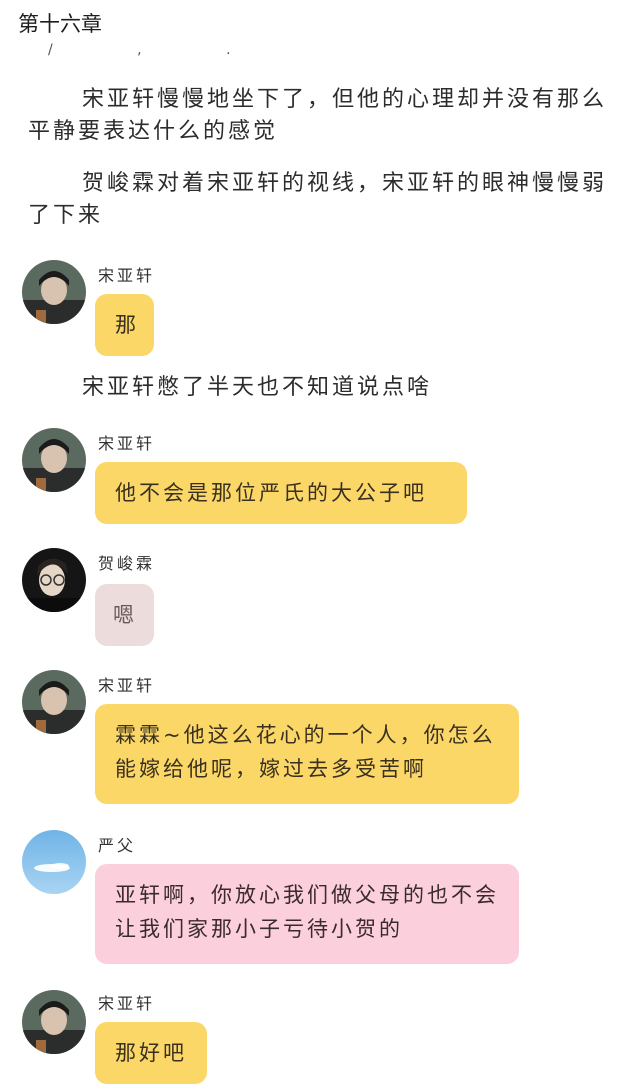 The height and width of the screenshot is (1092, 640). I want to click on speaker-name: 严父, so click(117, 845).